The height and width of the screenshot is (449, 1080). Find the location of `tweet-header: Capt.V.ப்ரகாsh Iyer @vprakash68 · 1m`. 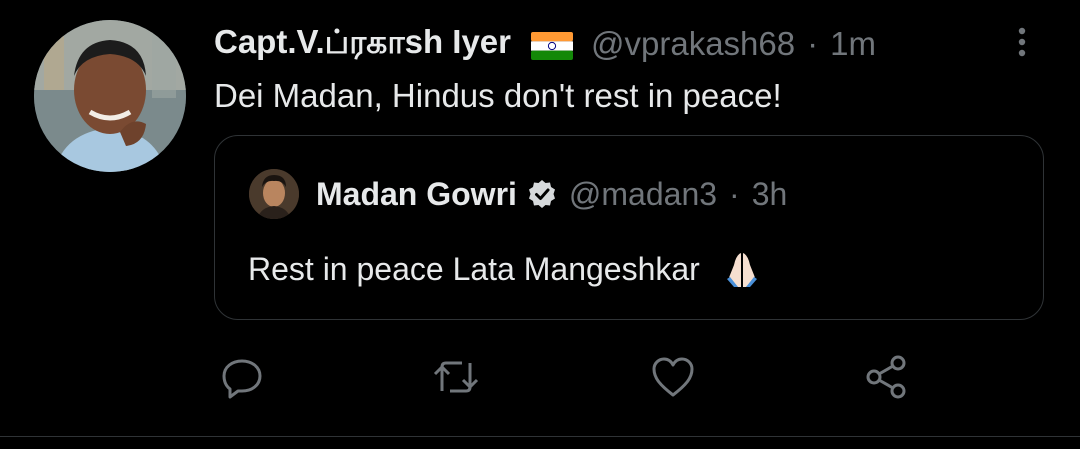

tweet-header: Capt.V.ப்ரகாsh Iyer @vprakash68 · 1m is located at coordinates (545, 44).